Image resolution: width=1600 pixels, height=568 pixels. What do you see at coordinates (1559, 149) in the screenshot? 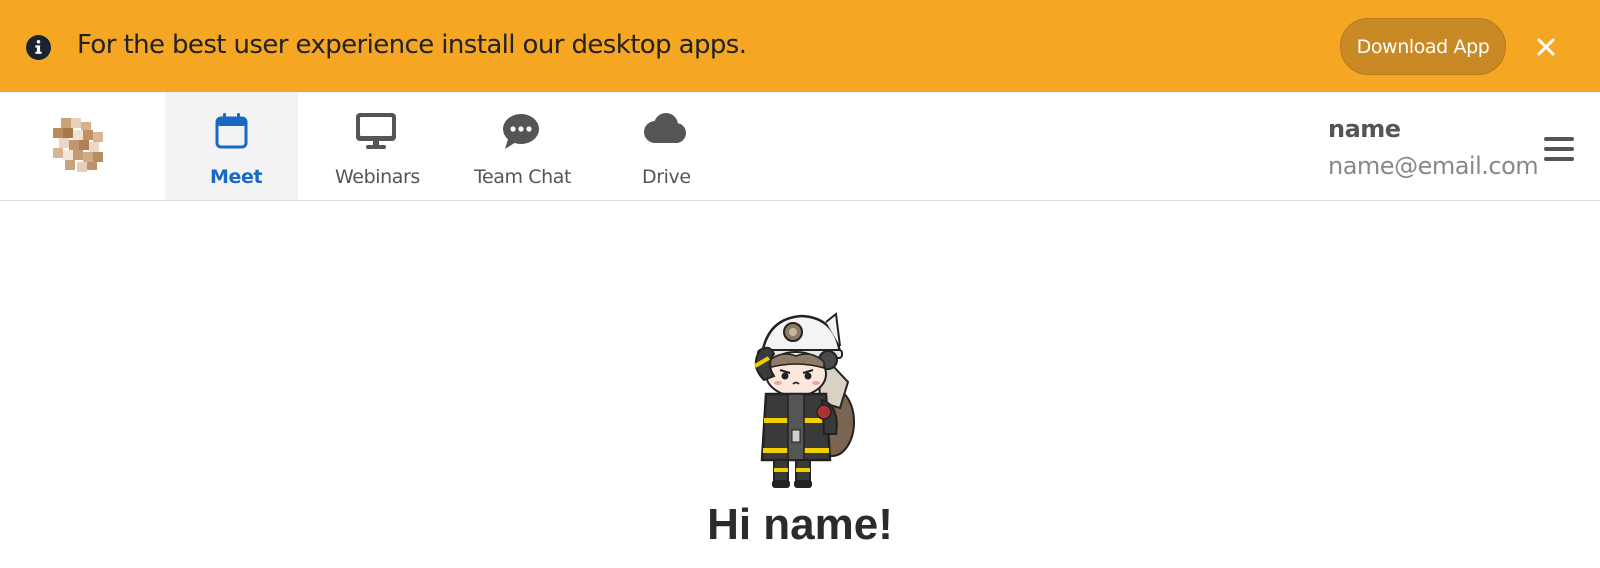
I see `hamburger-menu-icon` at bounding box center [1559, 149].